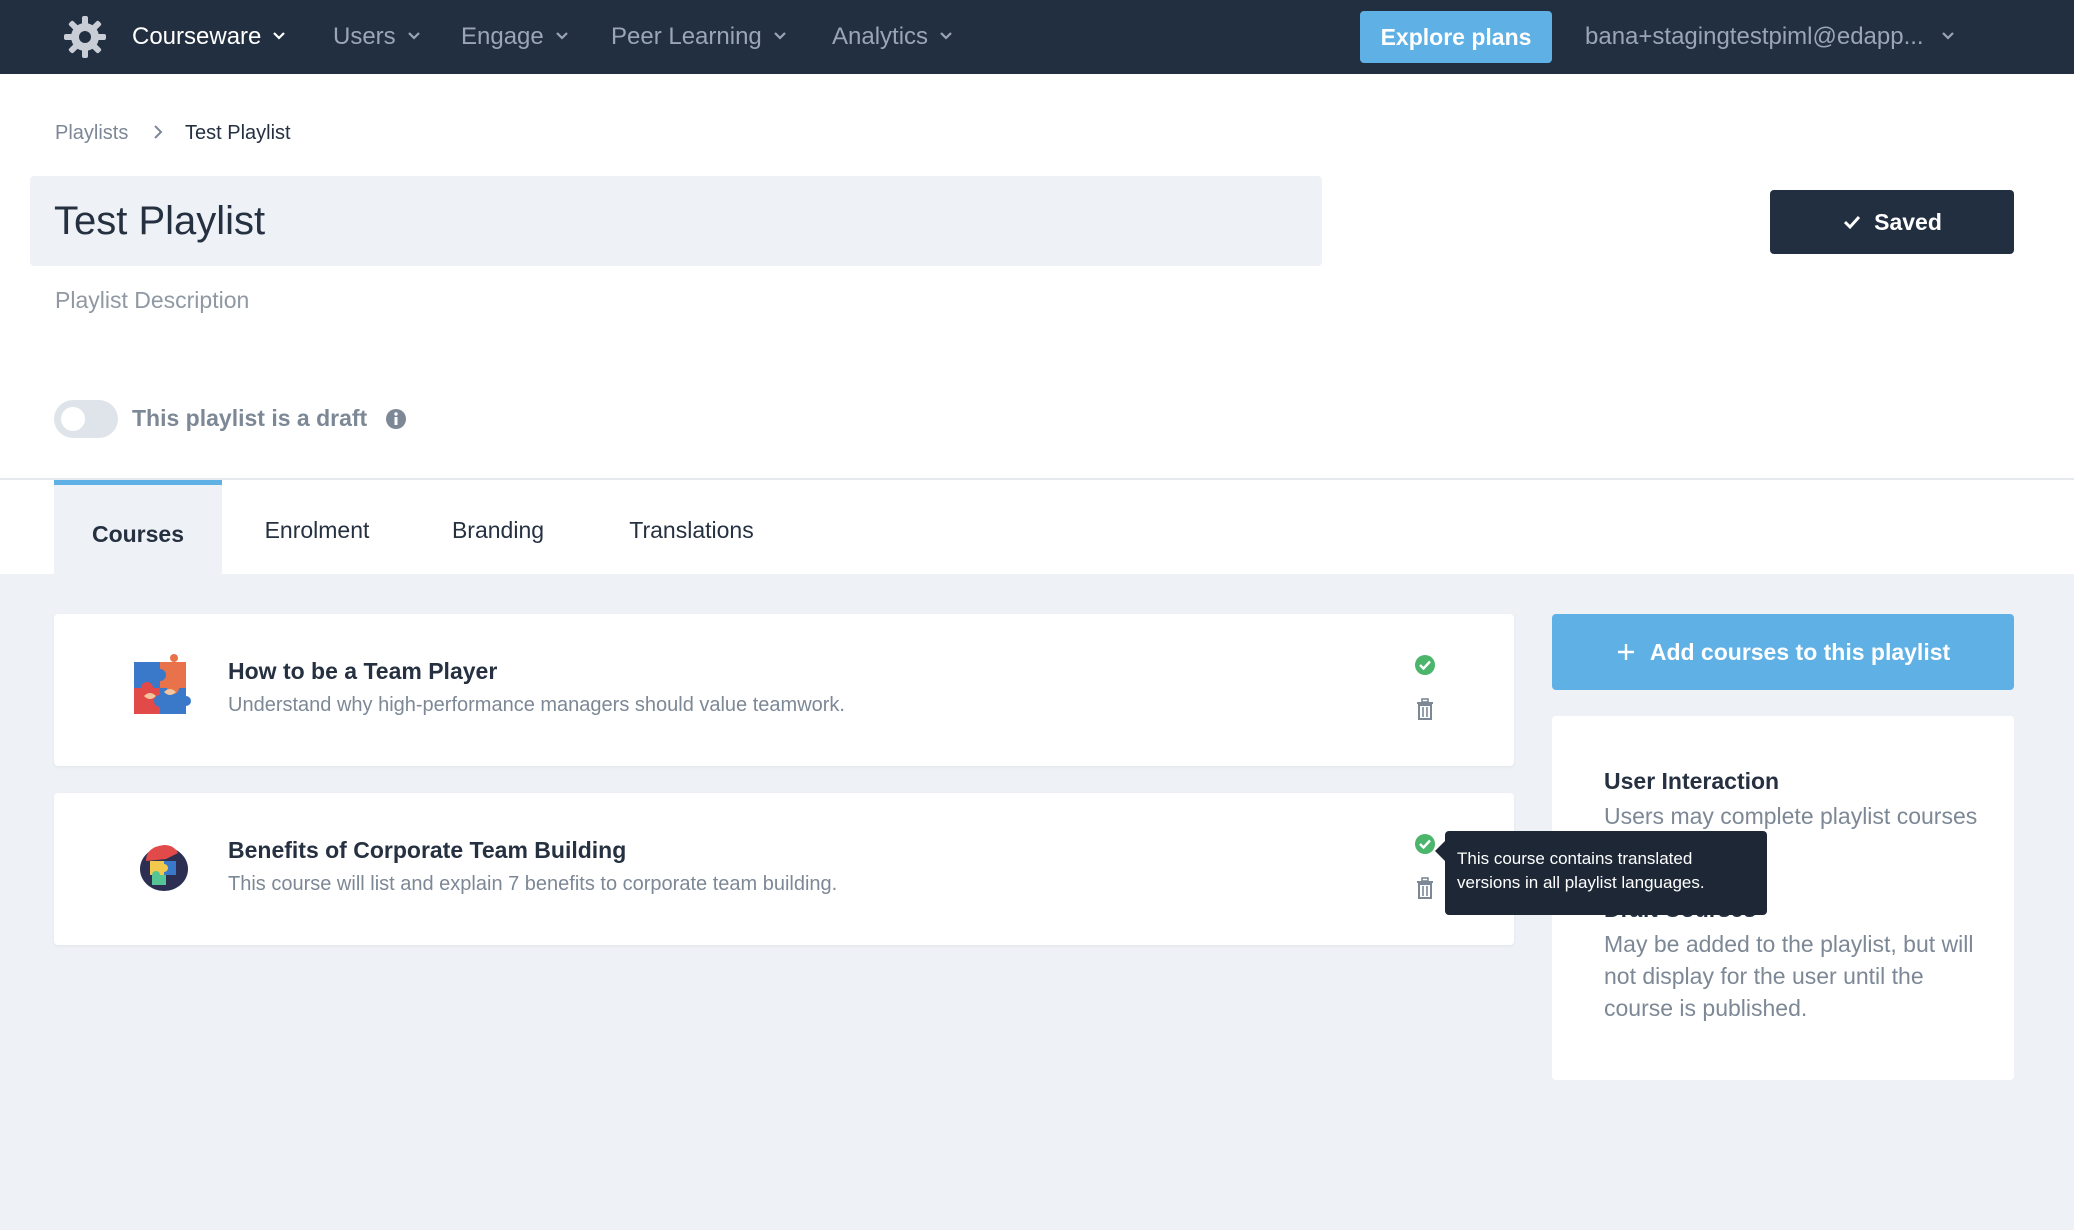 The image size is (2074, 1230). I want to click on nav-users: Users, so click(377, 37).